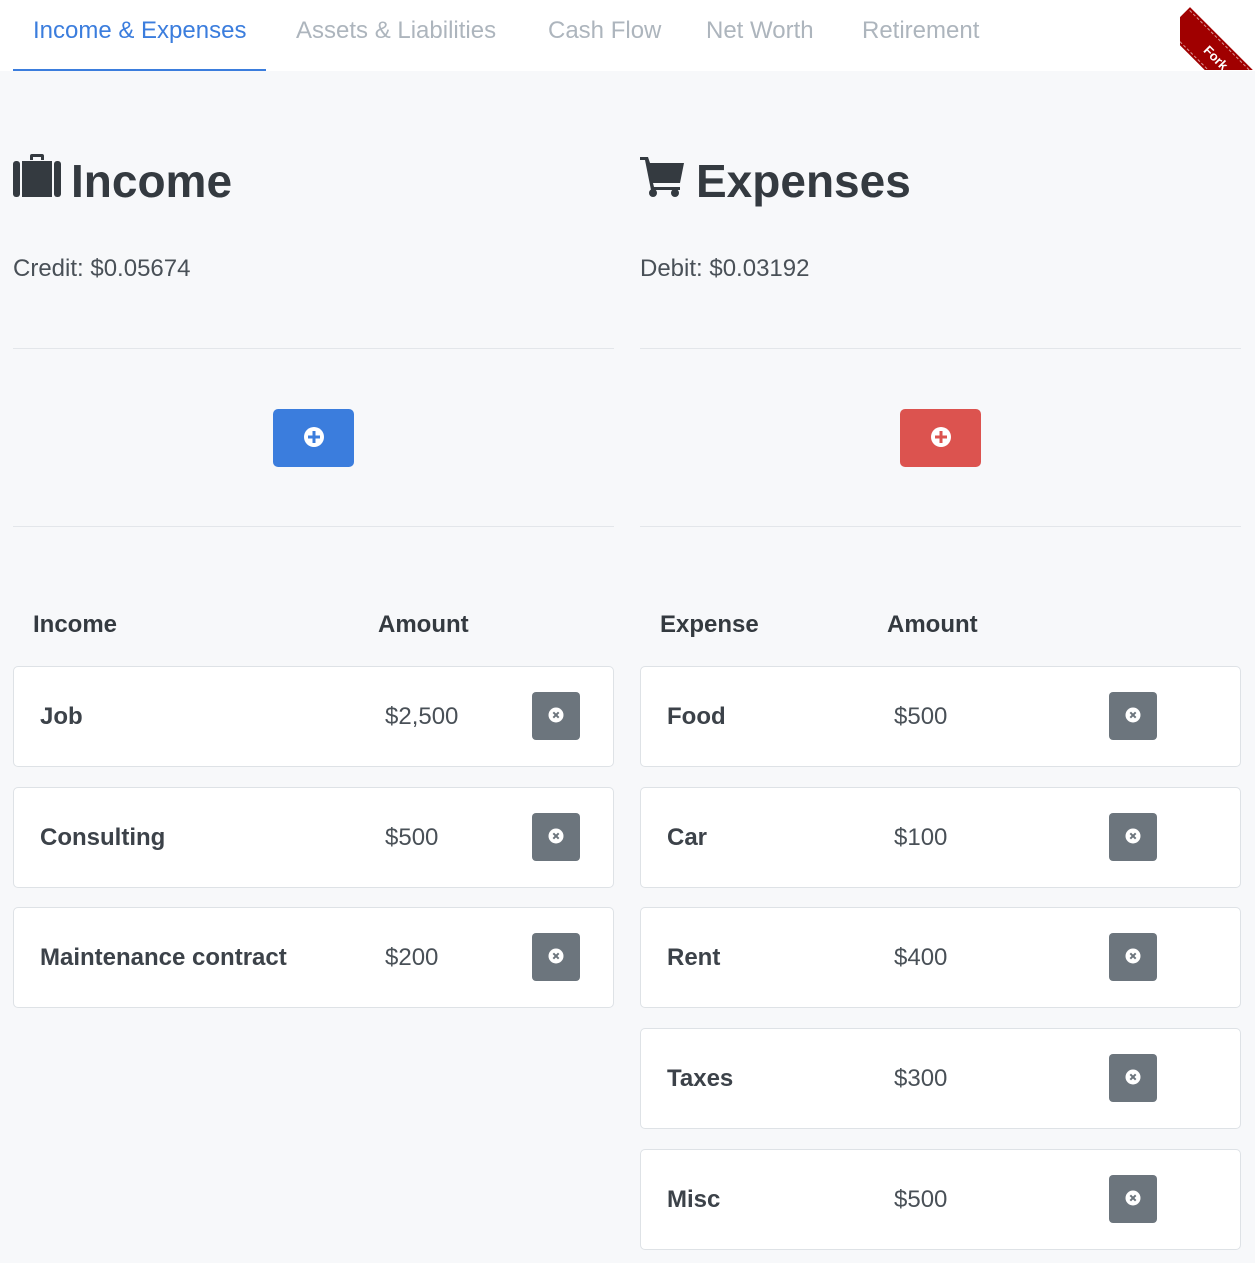 The image size is (1255, 1263). I want to click on income-name: Job, so click(61, 716).